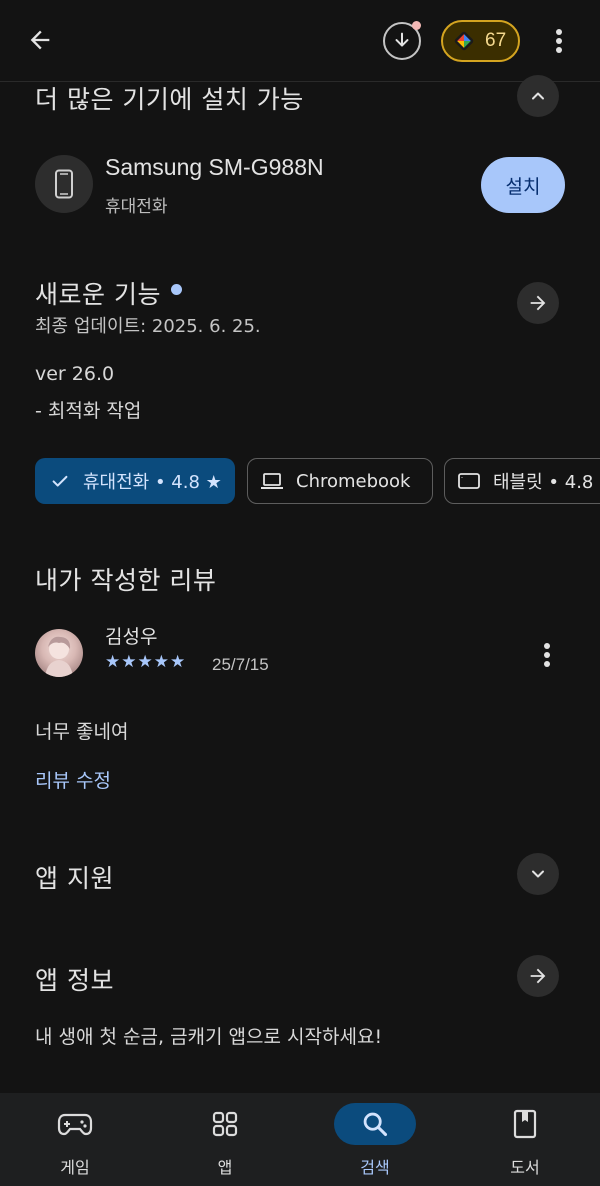 Image resolution: width=600 pixels, height=1186 pixels. I want to click on whats-new-arrow-button, so click(538, 303).